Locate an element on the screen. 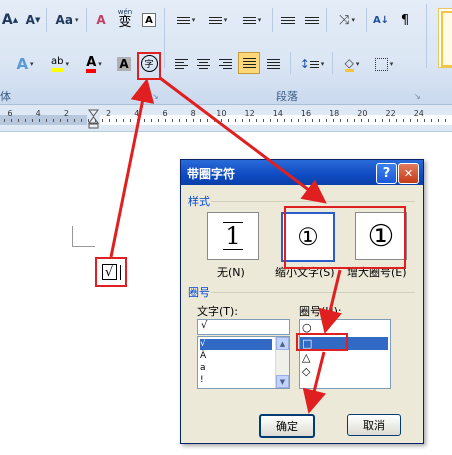 This screenshot has width=452, height=455. arrow-to-enclose-button is located at coordinates (132, 168).